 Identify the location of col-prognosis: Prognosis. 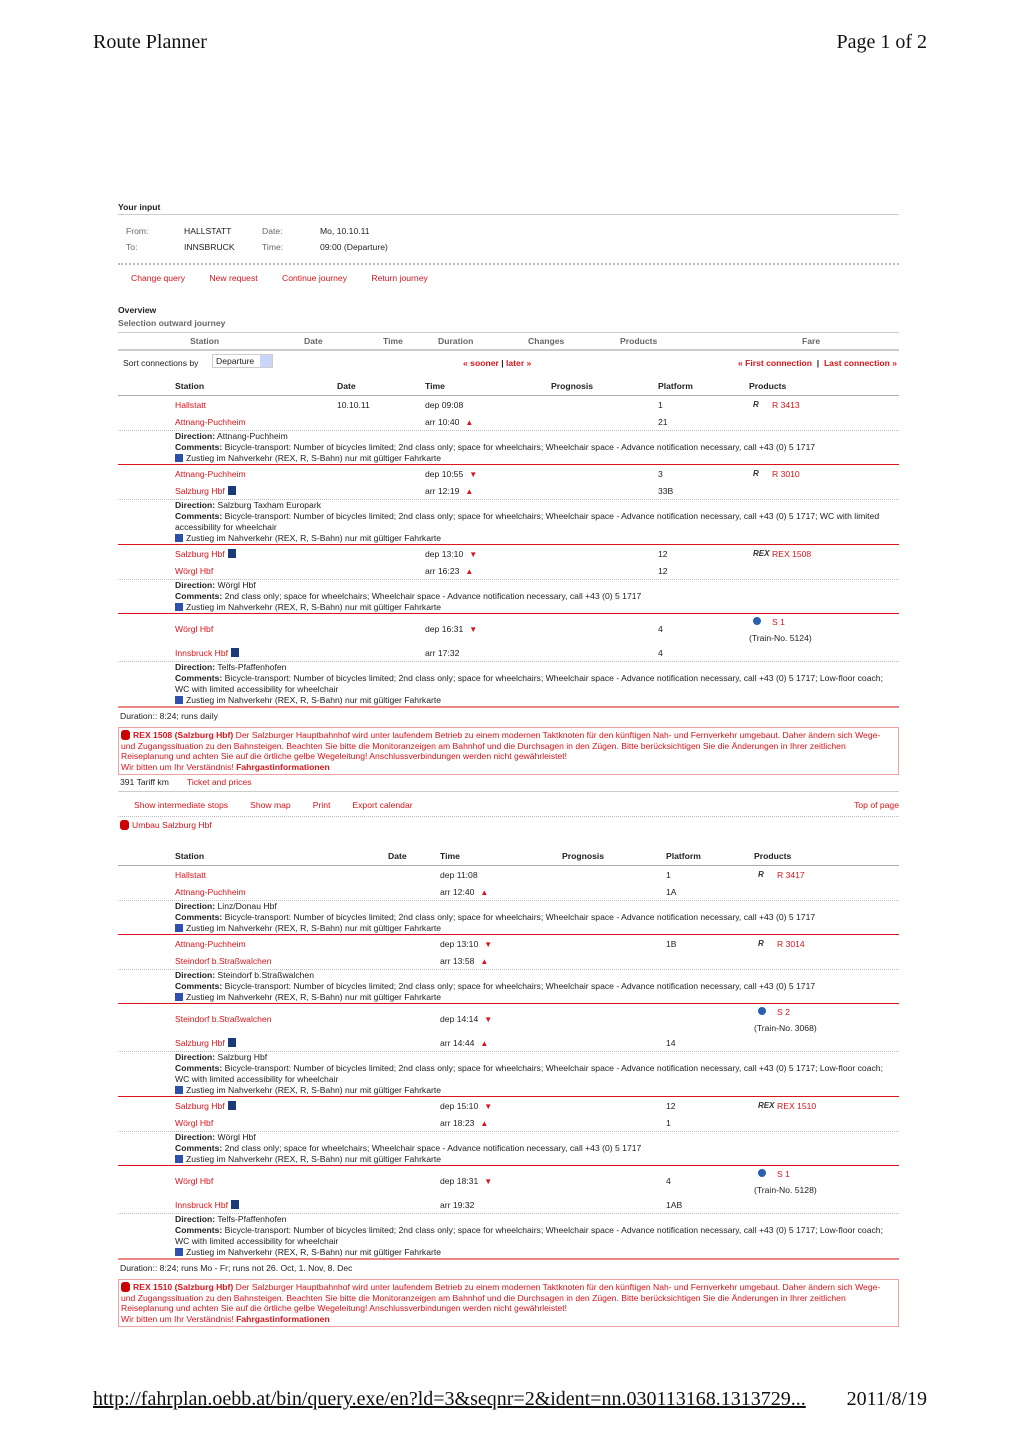
(572, 386).